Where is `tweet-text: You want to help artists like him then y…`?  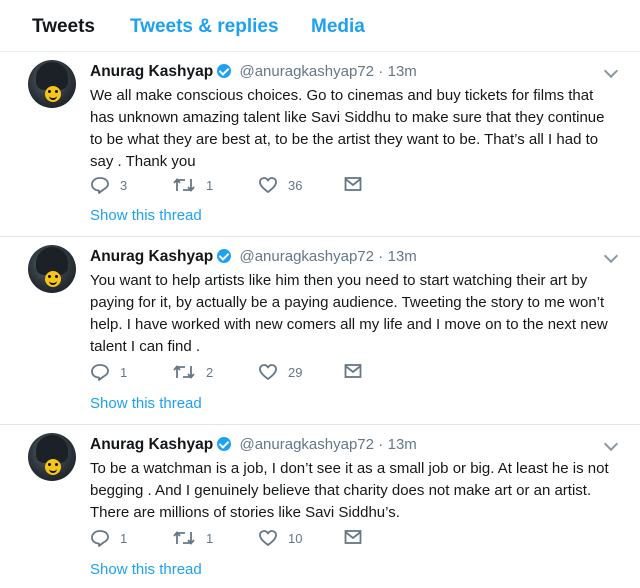
tweet-text: You want to help artists like him then y… is located at coordinates (349, 313).